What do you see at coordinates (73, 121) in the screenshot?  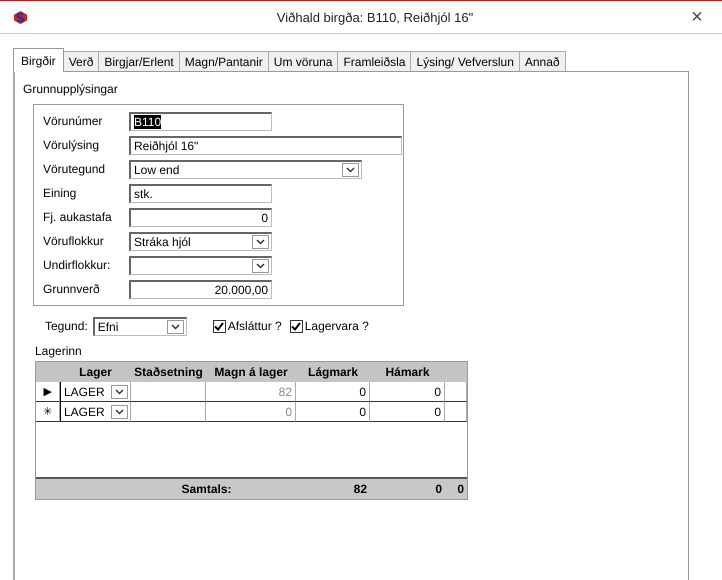 I see `field-label: Vörunúmer` at bounding box center [73, 121].